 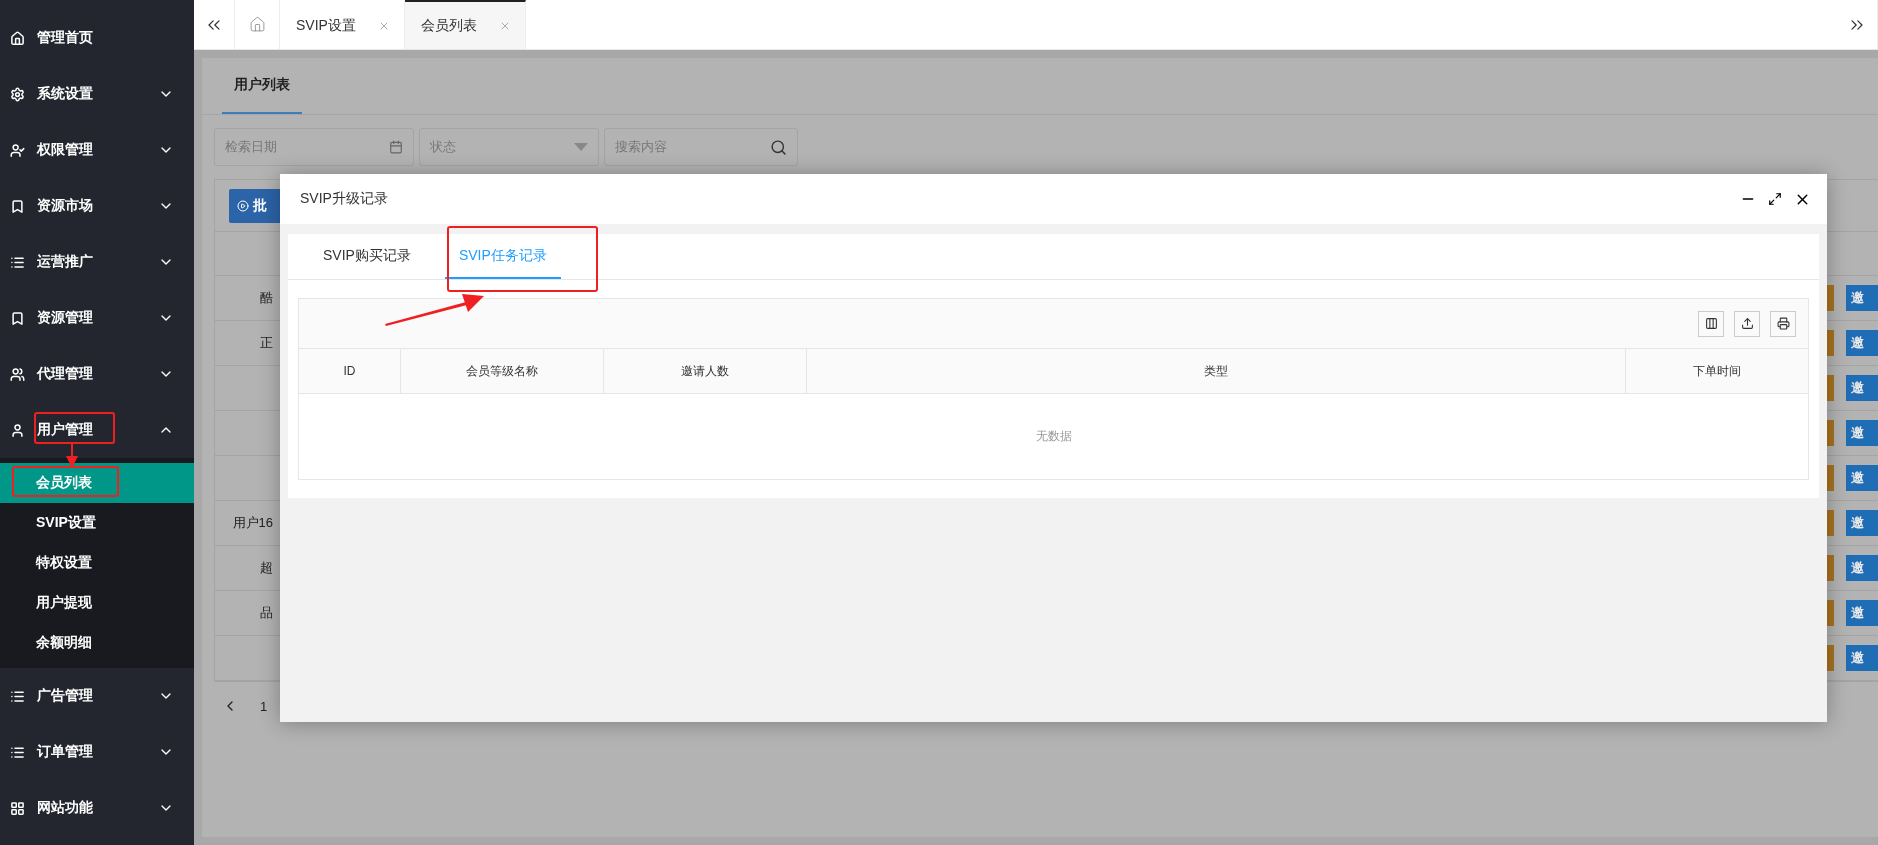 I want to click on page-tab: 会员列表, so click(x=465, y=24).